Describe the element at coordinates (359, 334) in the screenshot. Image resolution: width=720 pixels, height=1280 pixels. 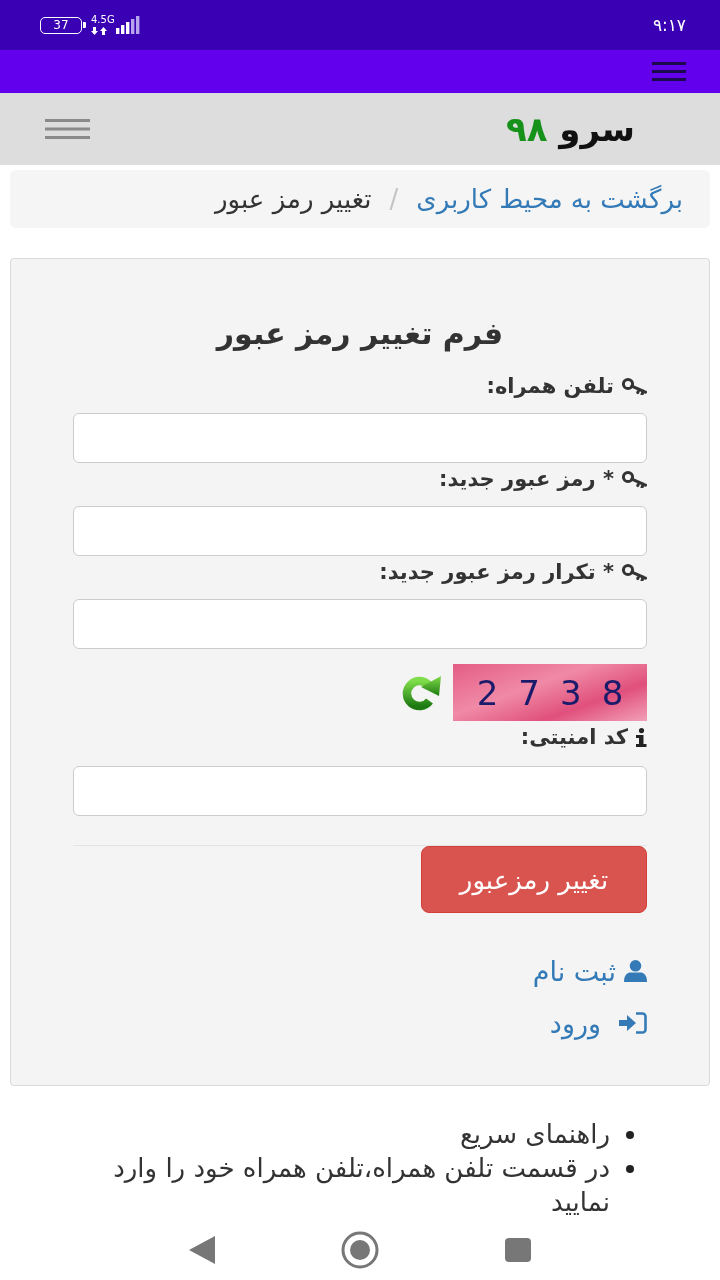
I see `form-title: فرم تغییر رمز عبور` at that location.